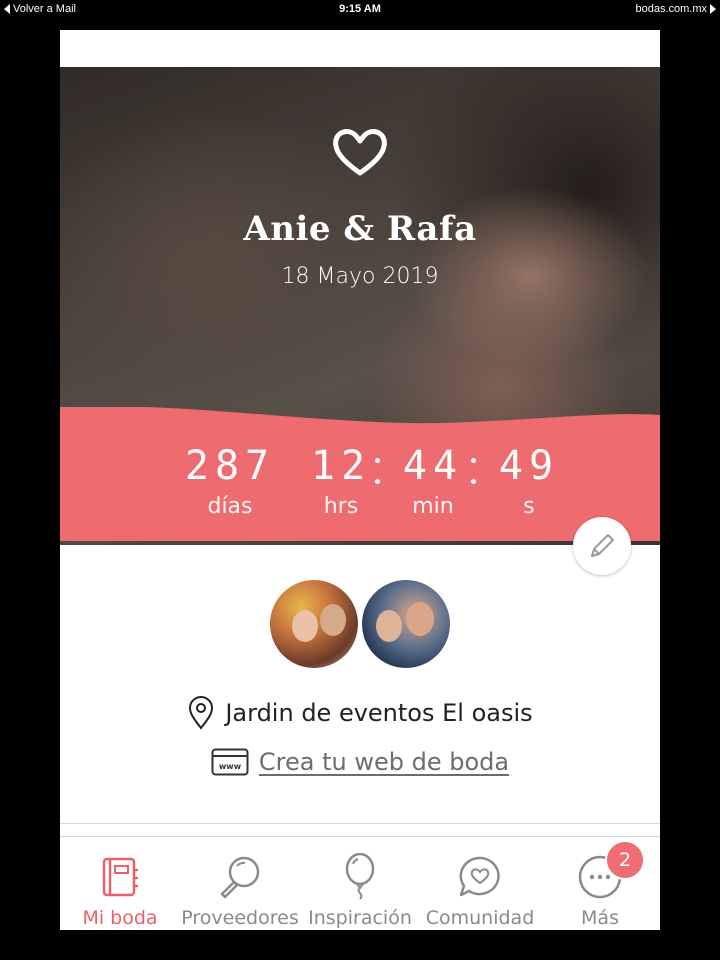 The height and width of the screenshot is (960, 720). Describe the element at coordinates (360, 152) in the screenshot. I see `heart-icon` at that location.